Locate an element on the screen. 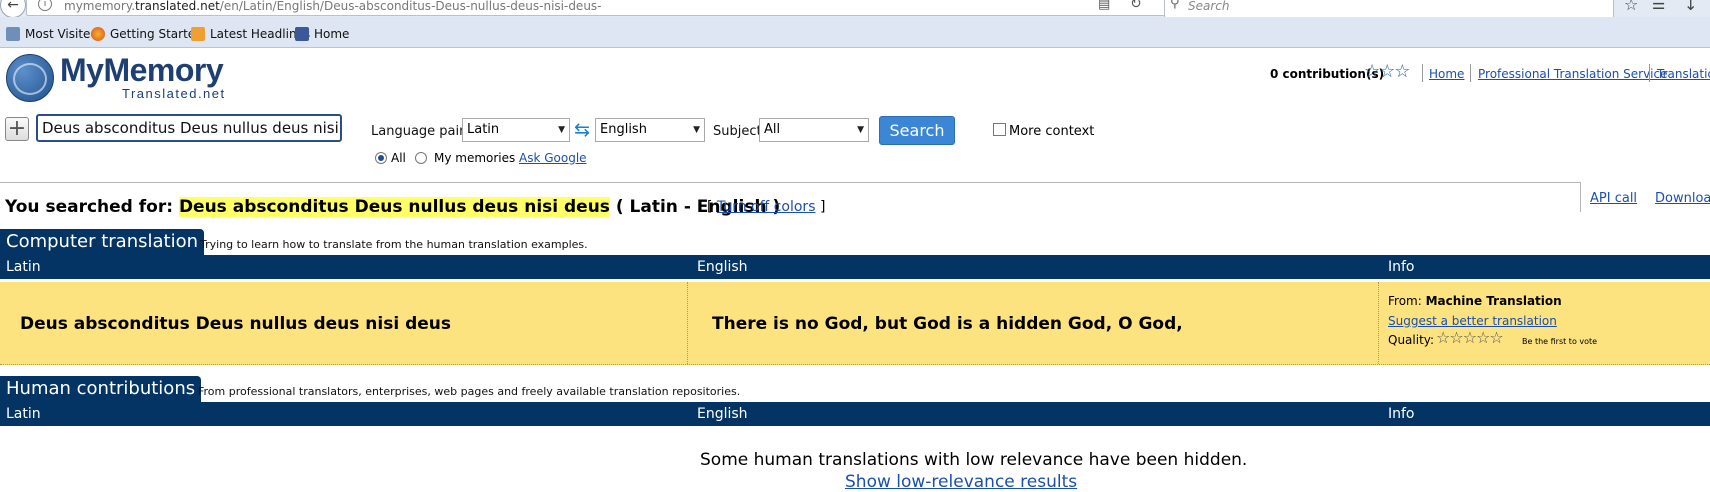 This screenshot has width=1710, height=492. quality-stars-icon: ☆☆☆☆☆ is located at coordinates (1470, 337).